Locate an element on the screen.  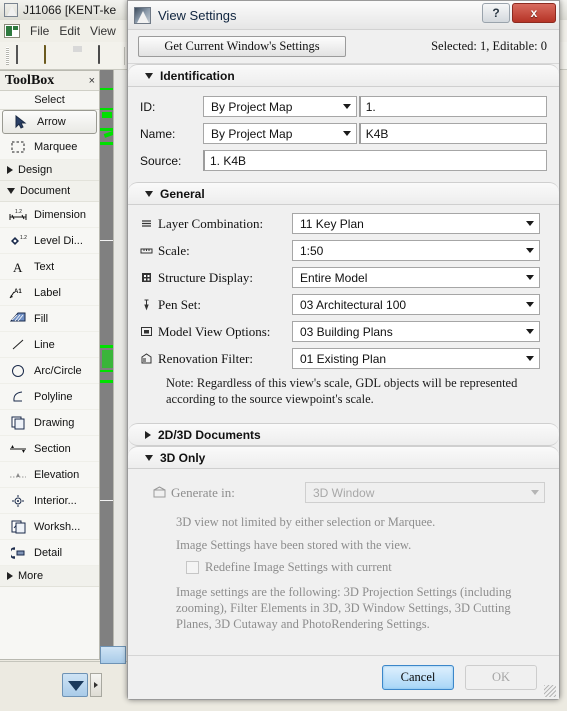
canvas-scrollbar is located at coordinates (120, 370).